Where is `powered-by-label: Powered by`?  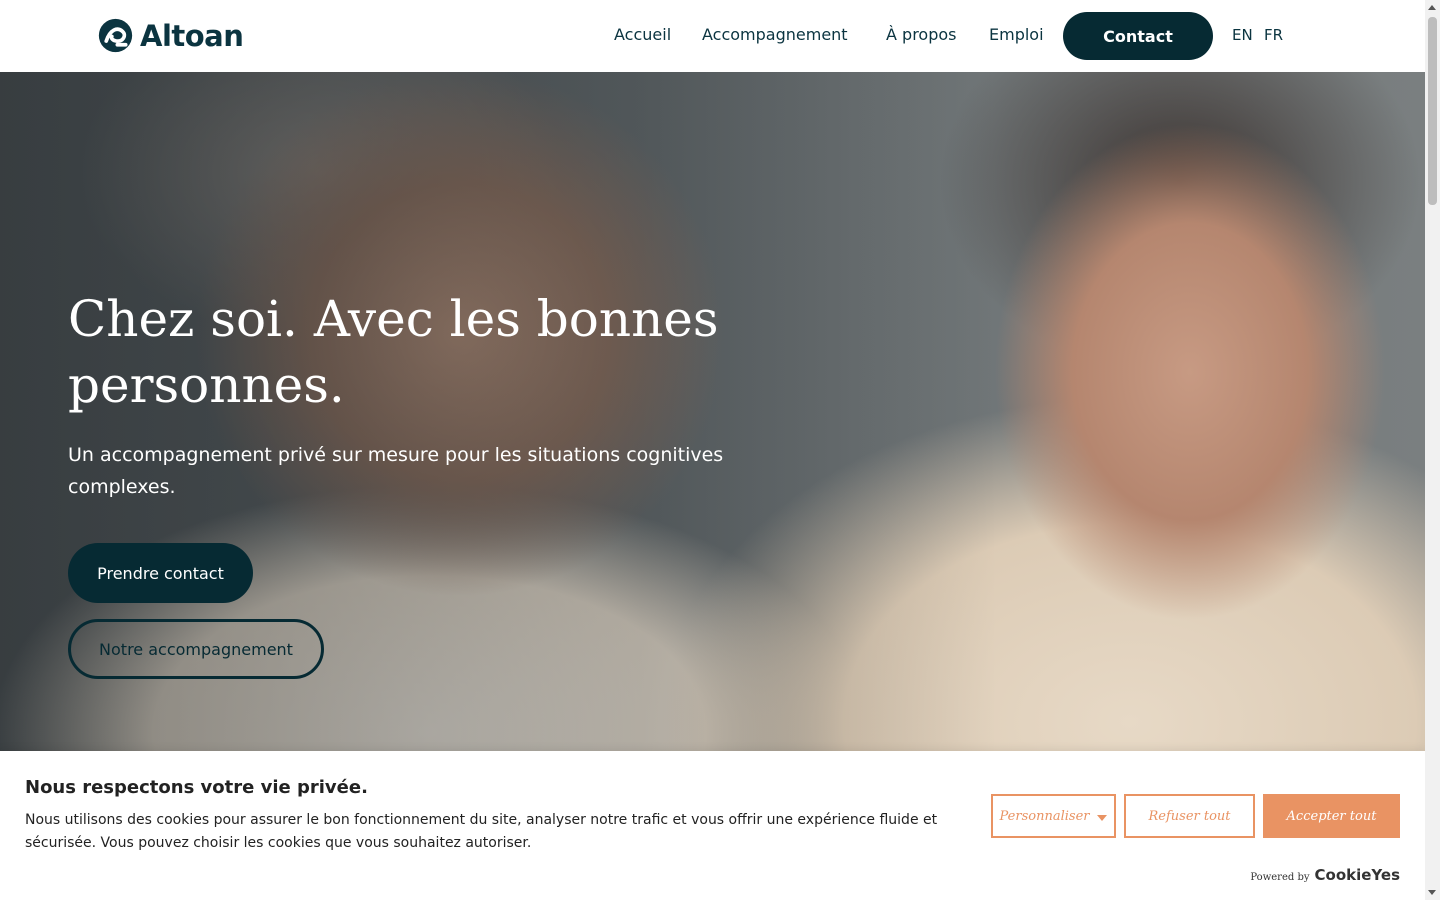 powered-by-label: Powered by is located at coordinates (1280, 877).